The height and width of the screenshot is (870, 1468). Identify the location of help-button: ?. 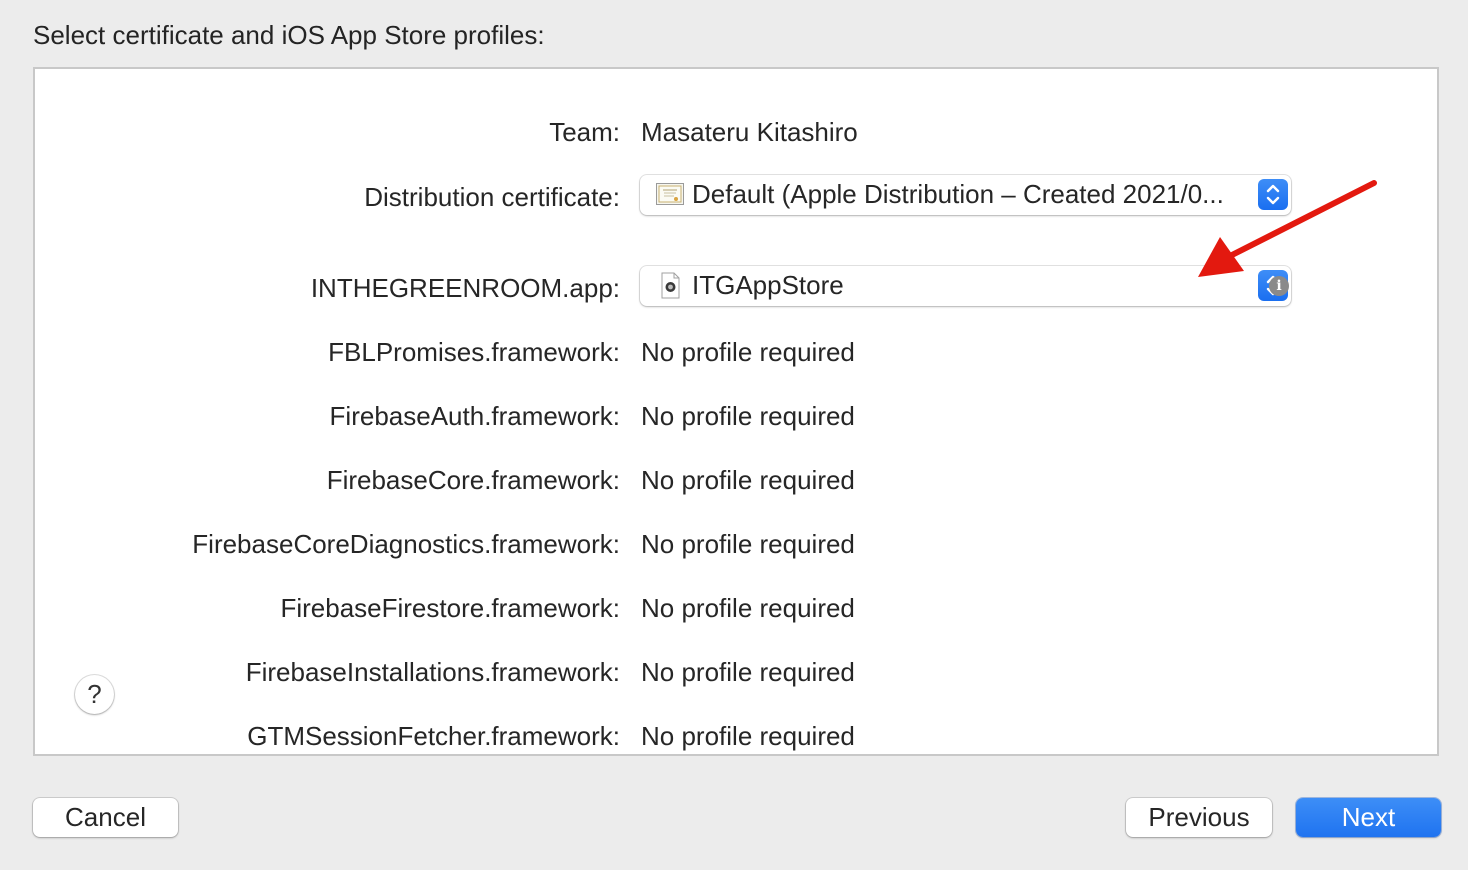
(94, 694).